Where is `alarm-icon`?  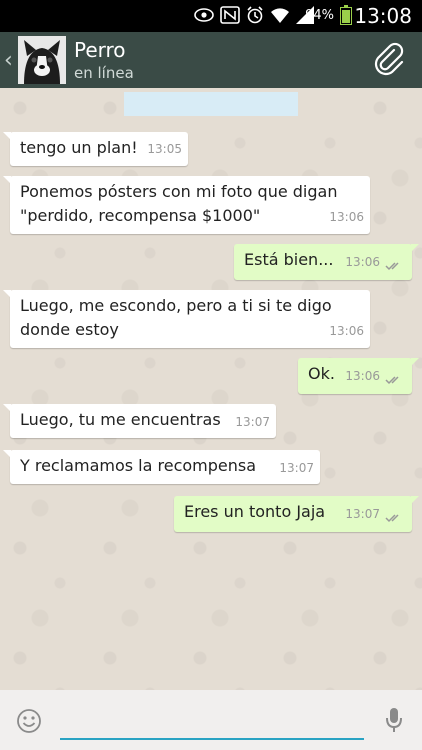 alarm-icon is located at coordinates (255, 15).